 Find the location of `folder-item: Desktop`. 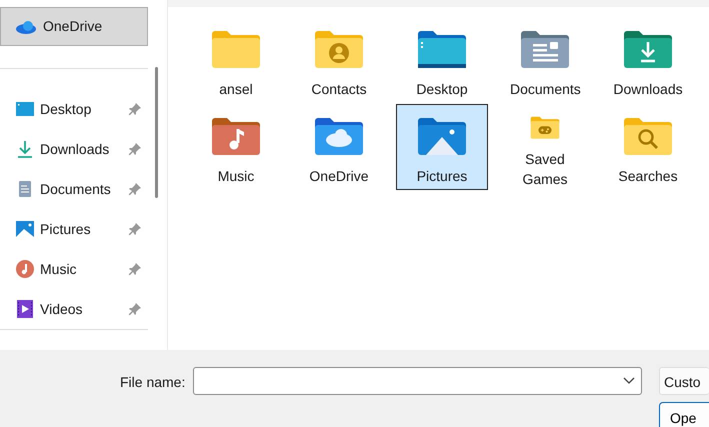

folder-item: Desktop is located at coordinates (442, 60).